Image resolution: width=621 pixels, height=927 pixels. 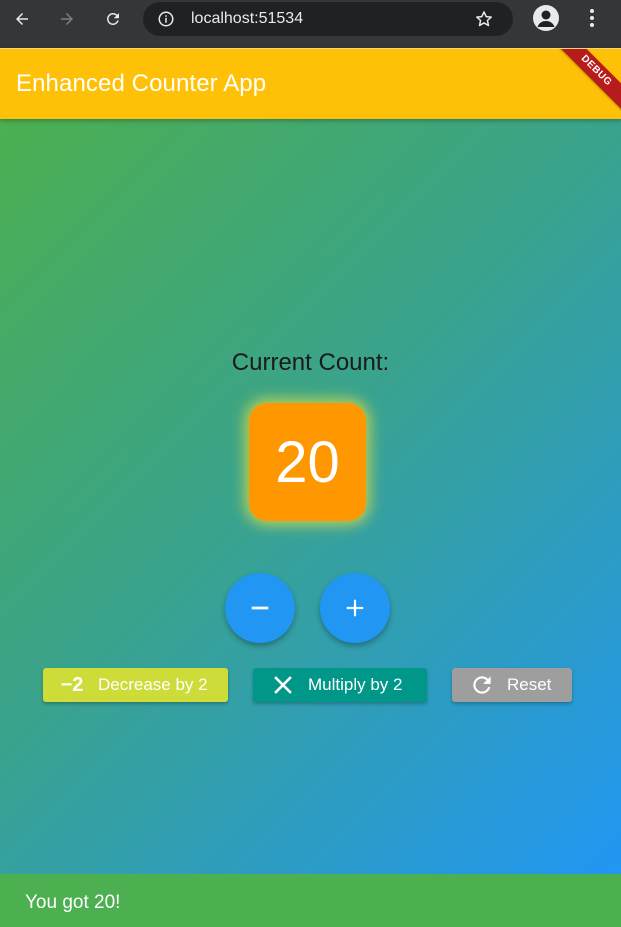 I want to click on back-arrow-icon, so click(x=22, y=19).